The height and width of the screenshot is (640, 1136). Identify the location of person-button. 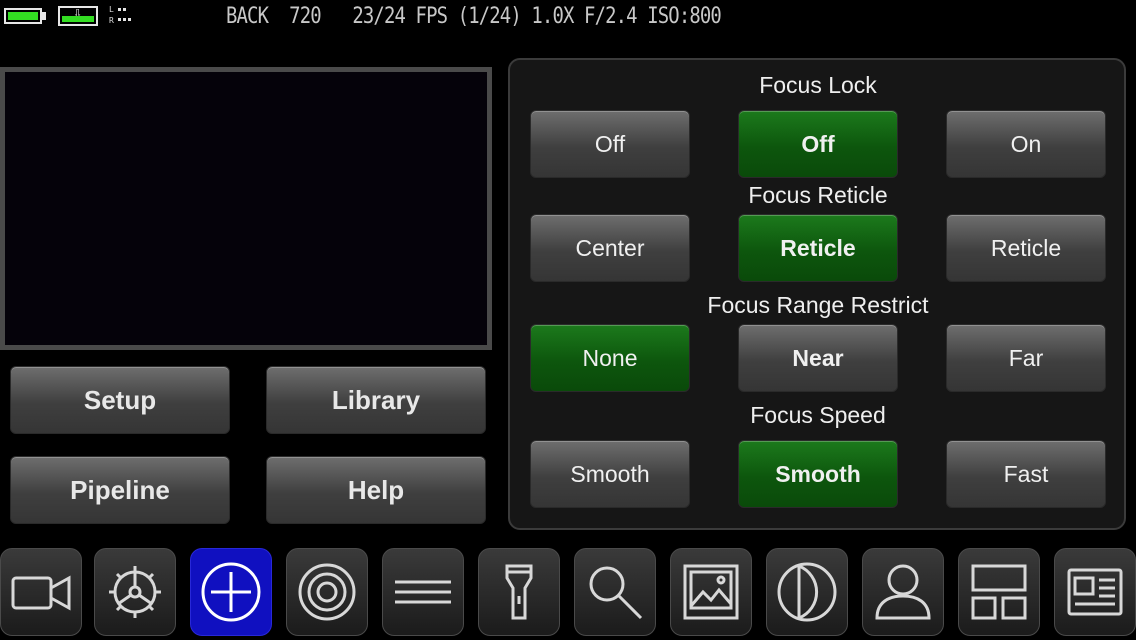
(903, 592).